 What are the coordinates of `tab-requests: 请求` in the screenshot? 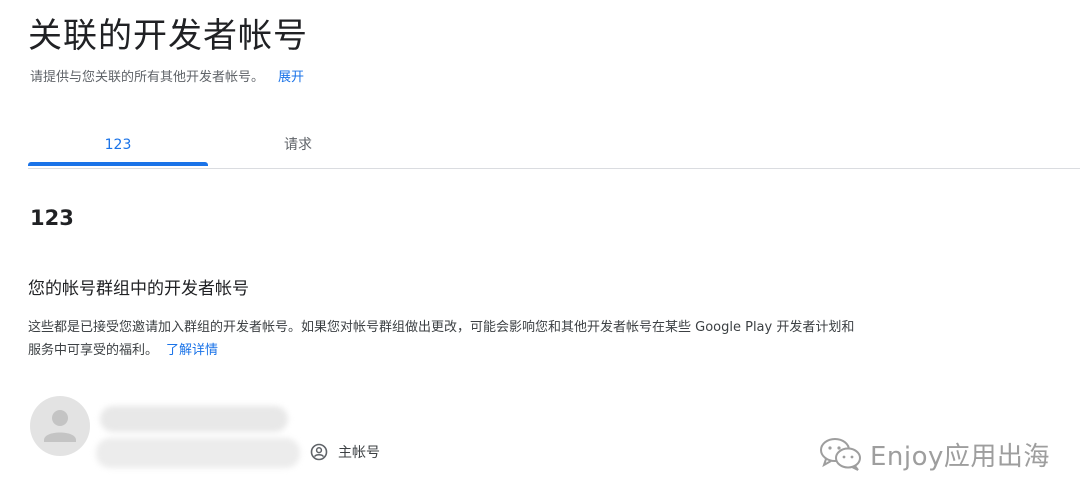 It's located at (298, 145).